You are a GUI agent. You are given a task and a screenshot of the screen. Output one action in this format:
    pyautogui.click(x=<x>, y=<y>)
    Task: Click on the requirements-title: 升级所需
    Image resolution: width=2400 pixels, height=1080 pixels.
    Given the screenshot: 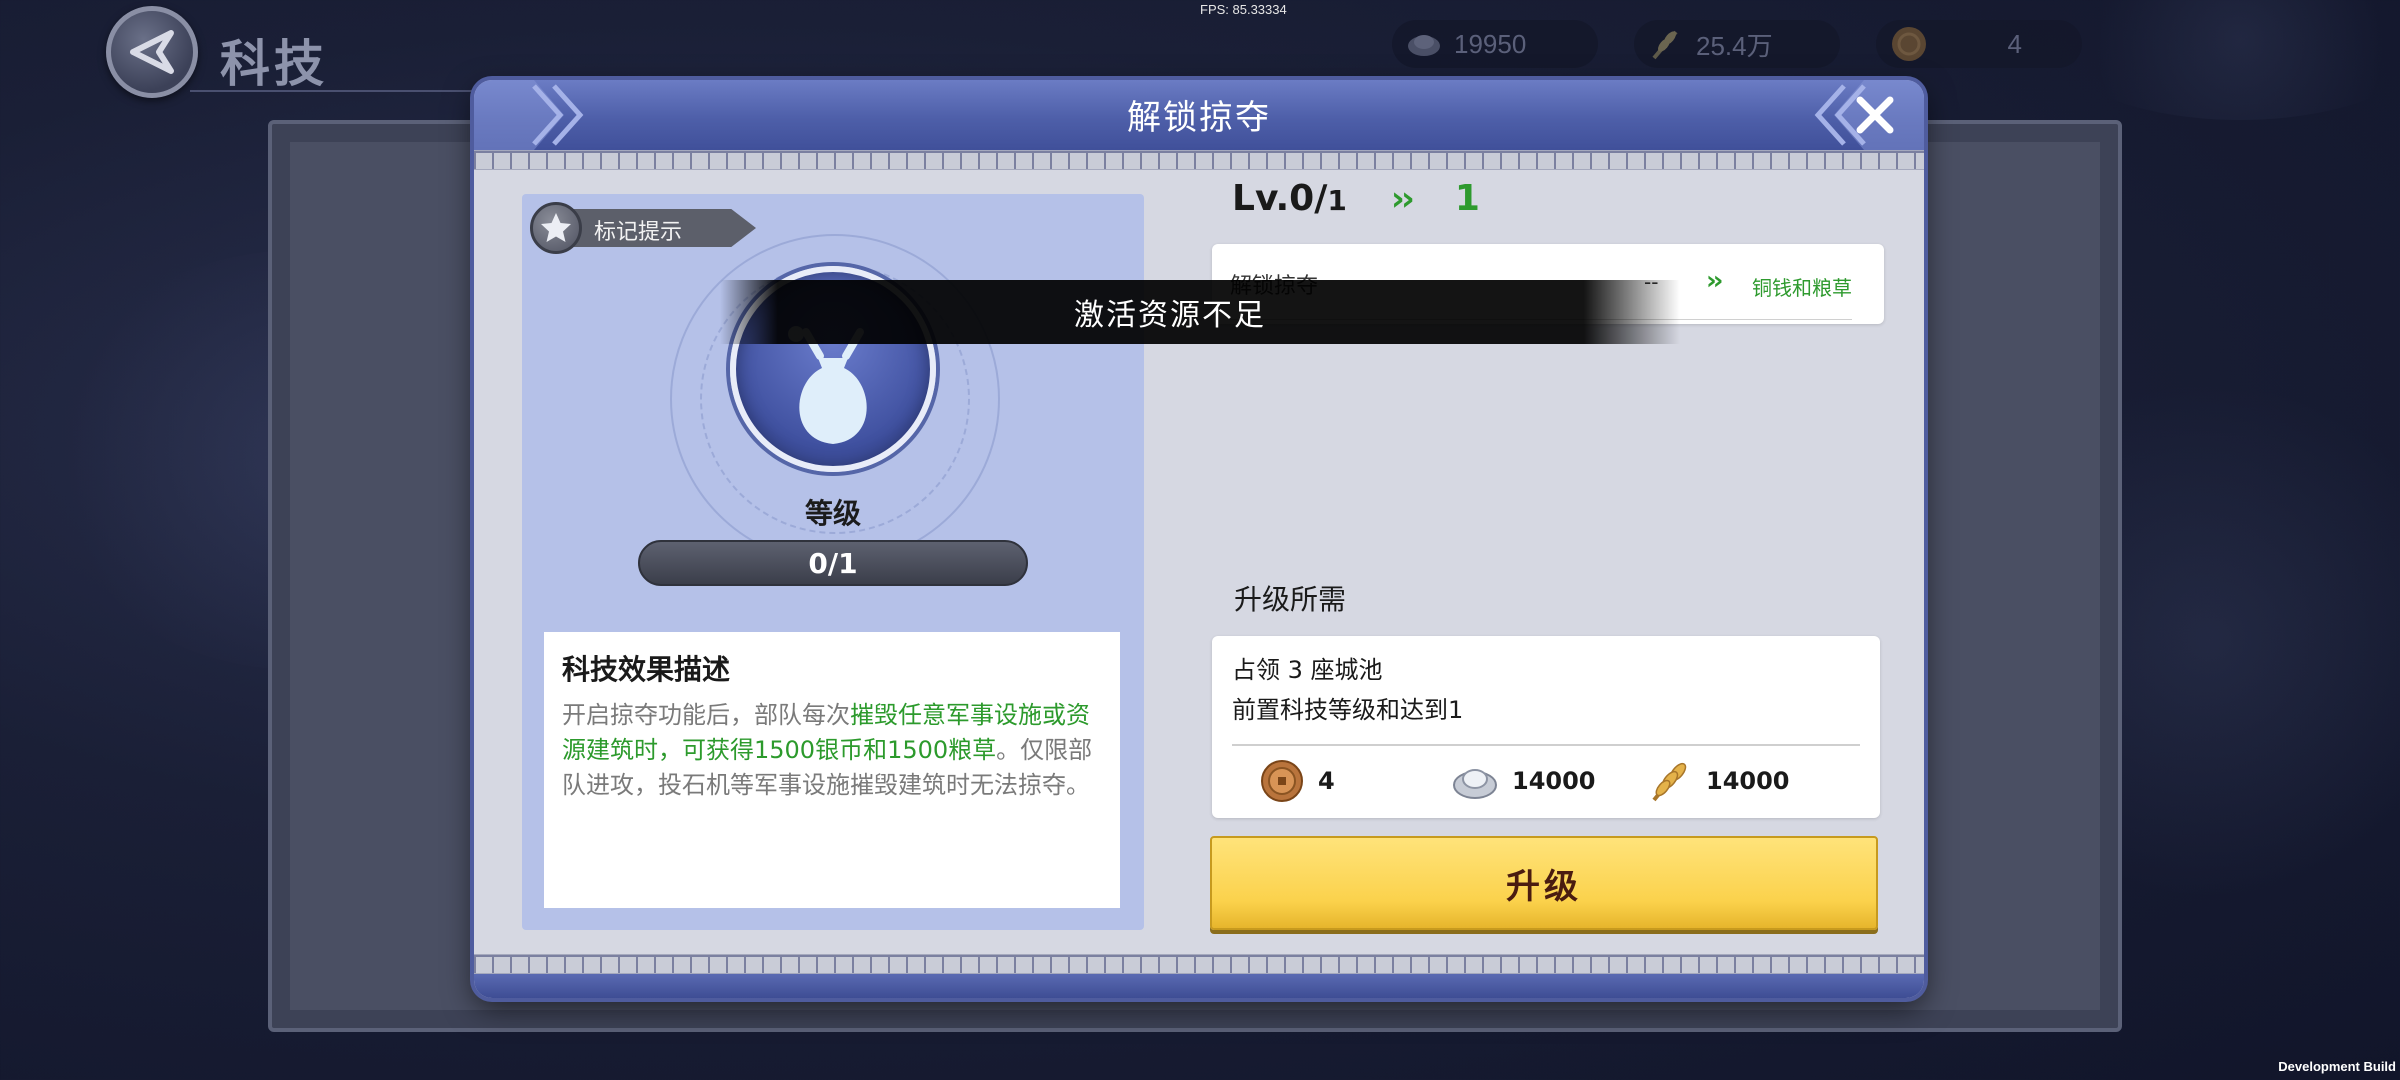 What is the action you would take?
    pyautogui.click(x=1290, y=599)
    